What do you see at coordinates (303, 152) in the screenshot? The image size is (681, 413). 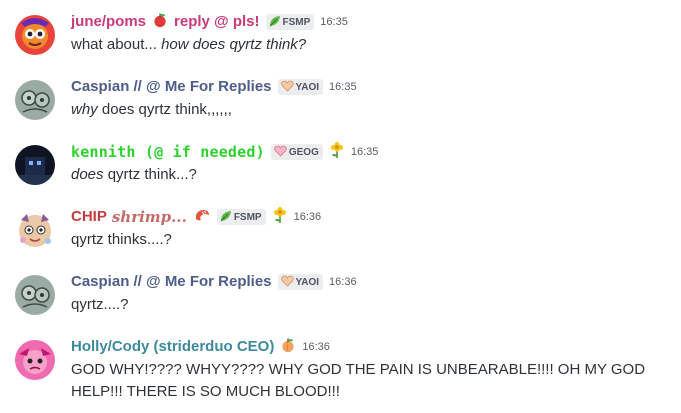 I see `tag-label: GEOG` at bounding box center [303, 152].